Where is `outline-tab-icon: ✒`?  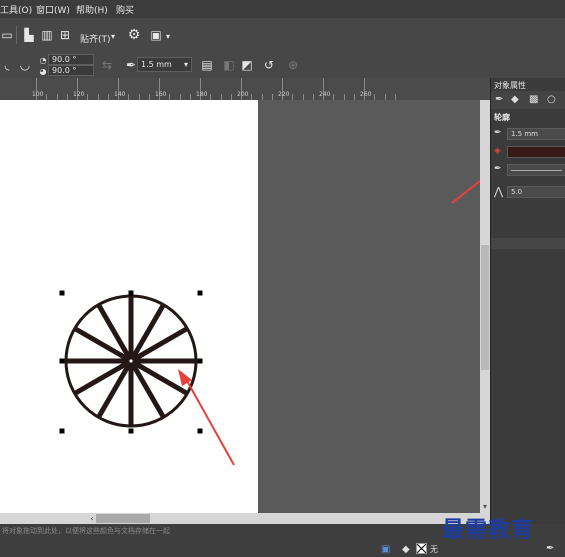
outline-tab-icon: ✒ is located at coordinates (499, 99).